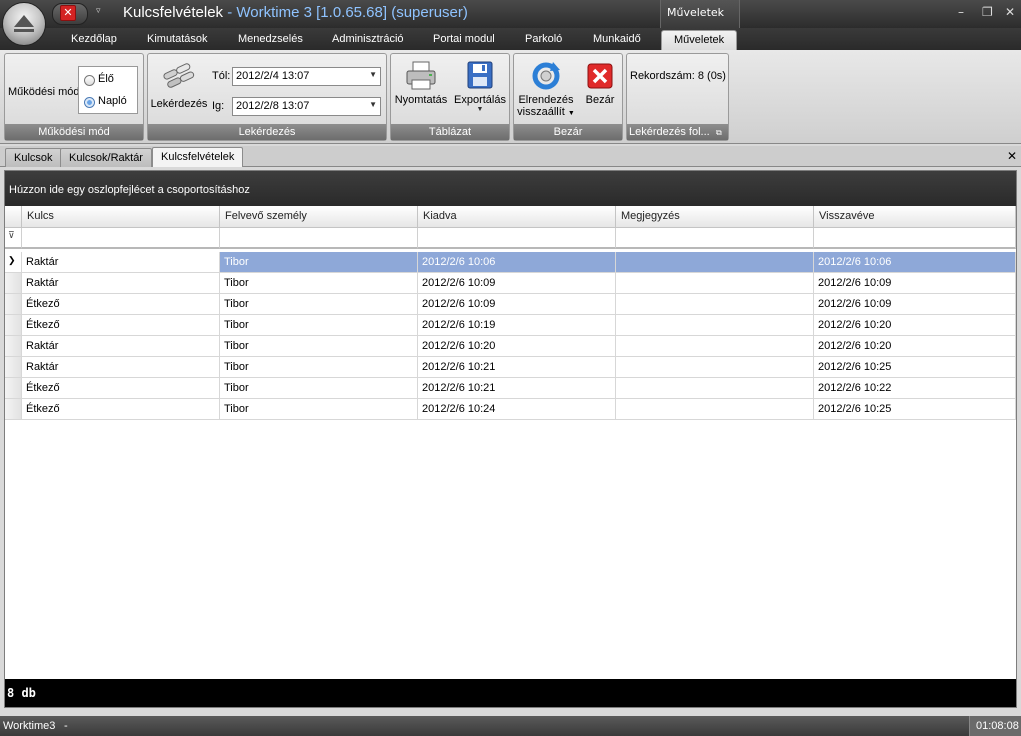  Describe the element at coordinates (915, 262) in the screenshot. I see `cell-visszaveve: 2012/2/6 10:06` at that location.